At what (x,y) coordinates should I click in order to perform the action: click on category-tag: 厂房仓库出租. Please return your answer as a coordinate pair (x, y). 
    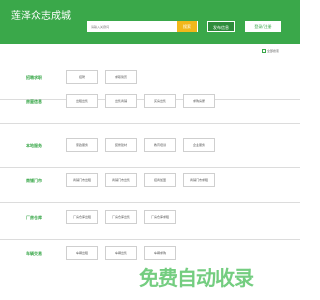
    Looking at the image, I should click on (82, 217).